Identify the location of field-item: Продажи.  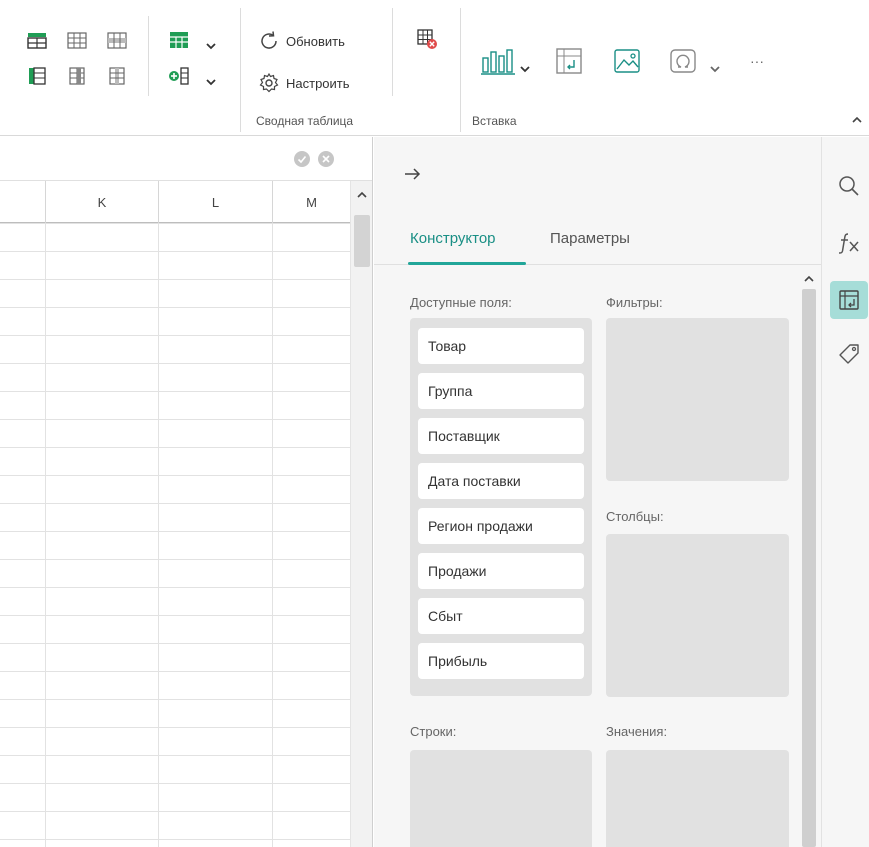
(501, 571).